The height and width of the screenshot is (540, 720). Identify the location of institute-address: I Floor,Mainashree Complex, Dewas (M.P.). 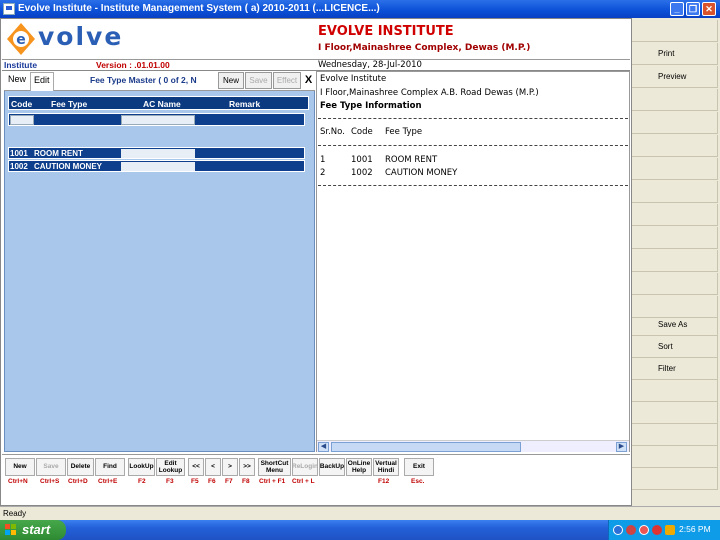
(424, 48).